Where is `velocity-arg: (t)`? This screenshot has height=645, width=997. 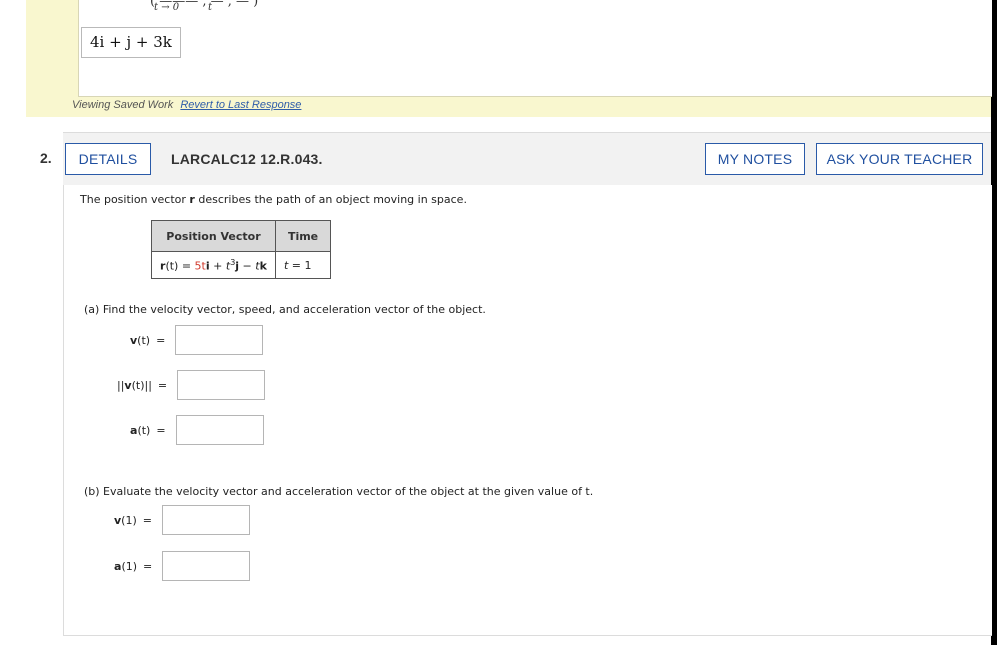 velocity-arg: (t) is located at coordinates (144, 340).